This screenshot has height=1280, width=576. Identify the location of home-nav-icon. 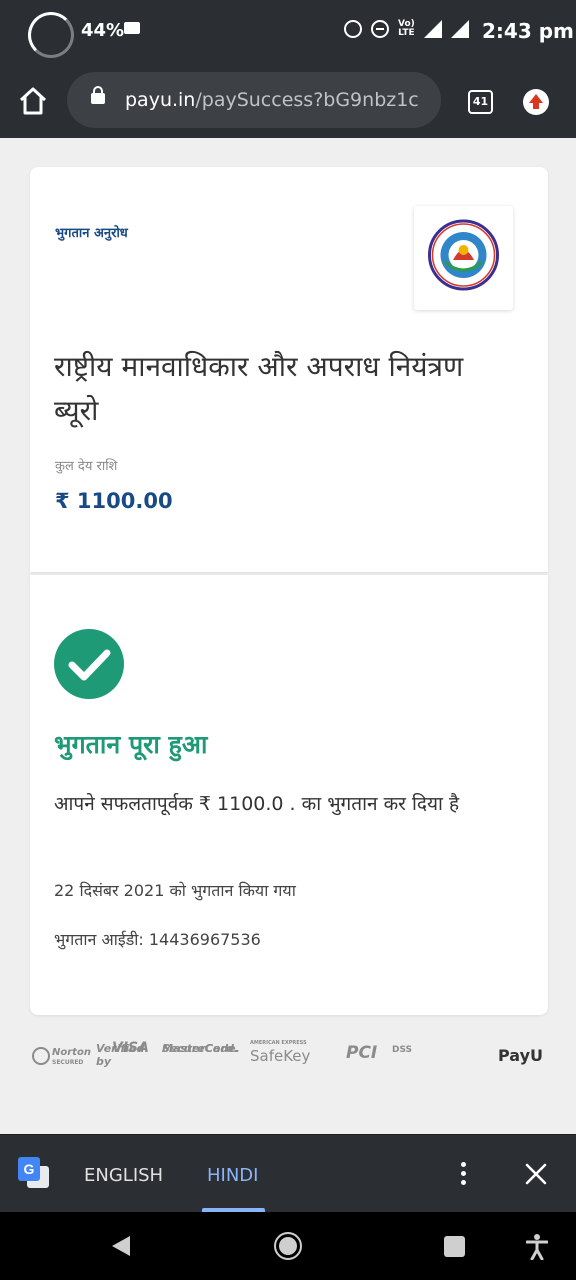
(288, 1246).